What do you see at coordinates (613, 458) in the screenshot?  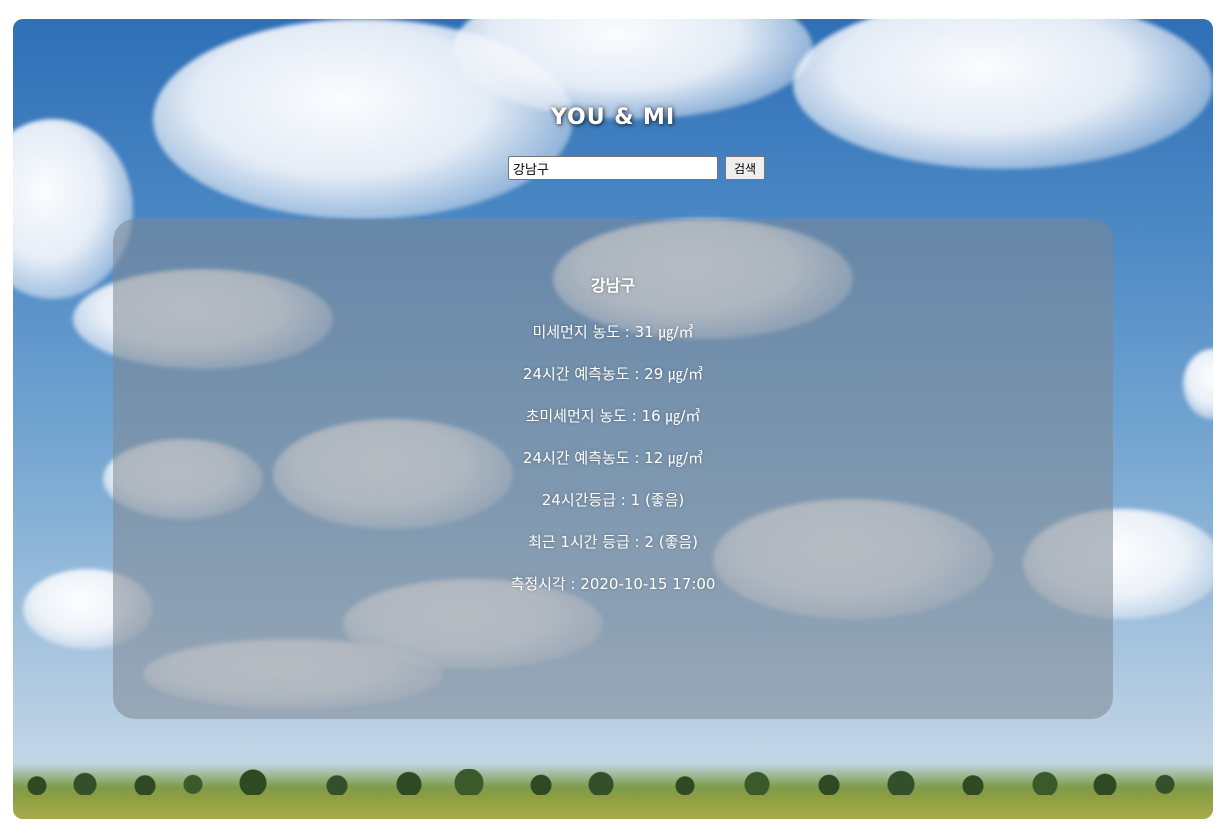 I see `pm25-24h-forecast: 24시간 예측농도 : 12 ㎍/㎥` at bounding box center [613, 458].